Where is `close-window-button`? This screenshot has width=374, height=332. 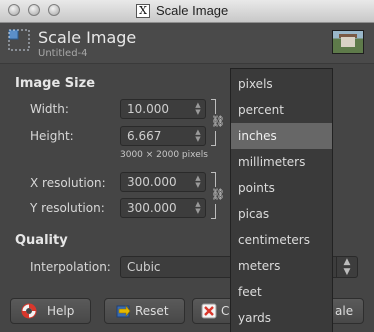
close-window-button is located at coordinates (14, 10).